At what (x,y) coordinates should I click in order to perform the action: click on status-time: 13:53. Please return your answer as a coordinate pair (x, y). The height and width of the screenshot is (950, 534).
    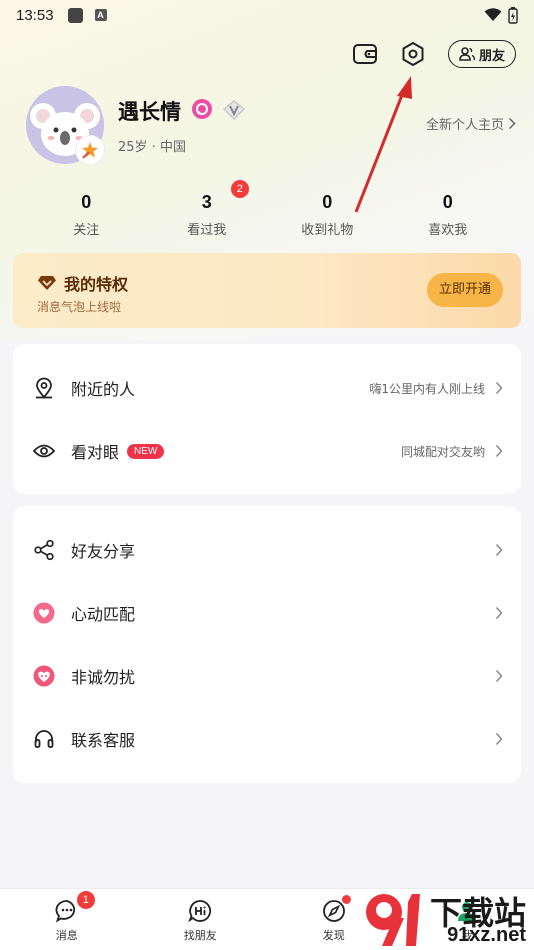
    Looking at the image, I should click on (35, 15).